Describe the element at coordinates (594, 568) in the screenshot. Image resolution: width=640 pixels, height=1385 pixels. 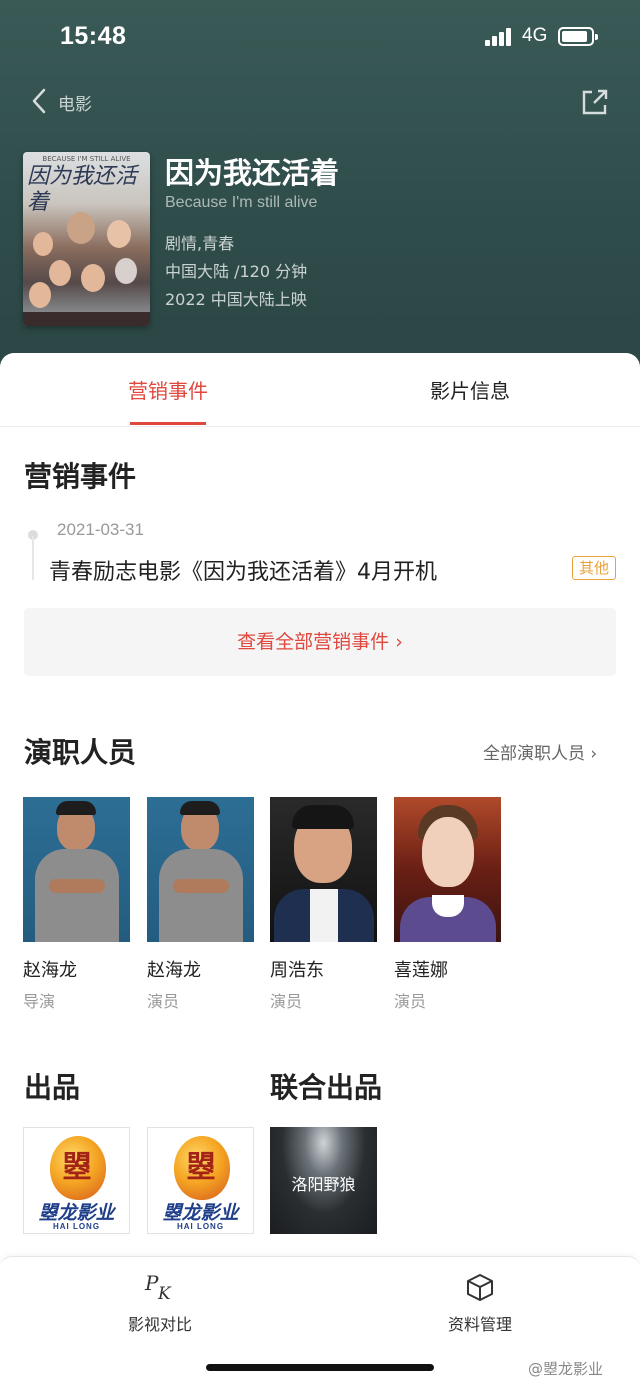
I see `event-tag: 其他` at that location.